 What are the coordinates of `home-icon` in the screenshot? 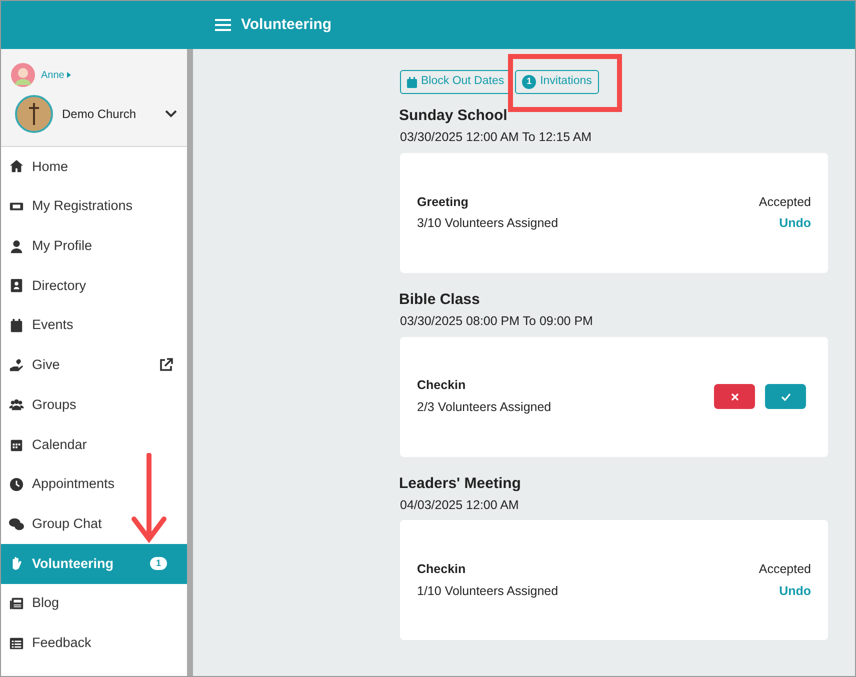 It's located at (16, 166).